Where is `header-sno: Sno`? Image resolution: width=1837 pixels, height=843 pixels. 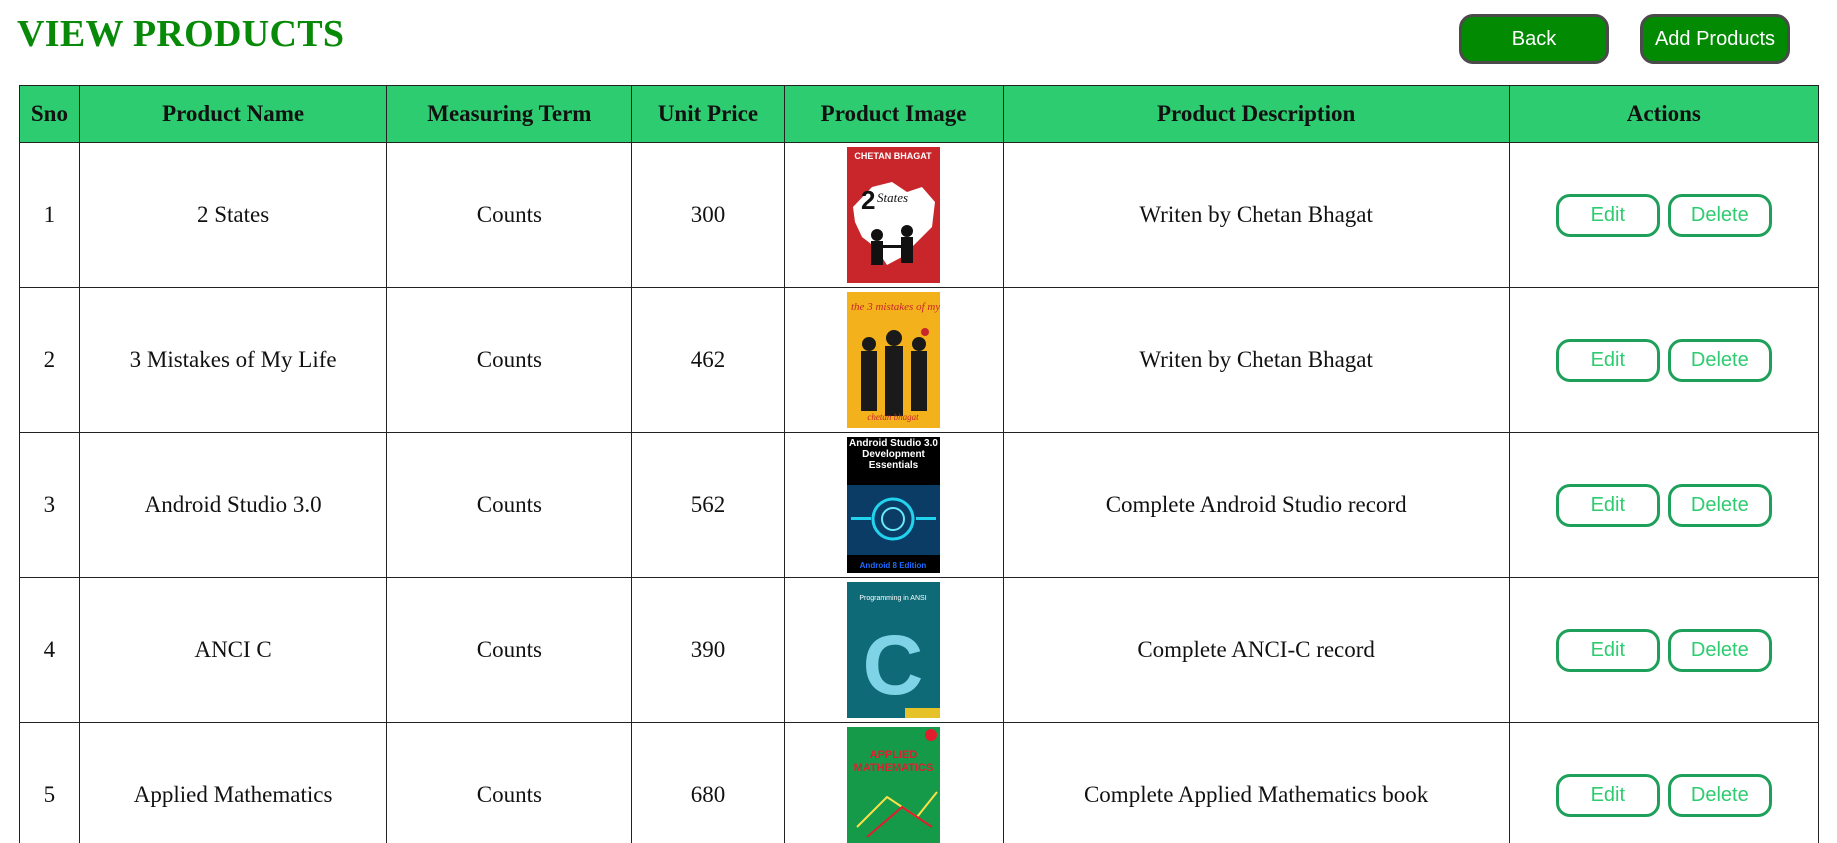 header-sno: Sno is located at coordinates (49, 114).